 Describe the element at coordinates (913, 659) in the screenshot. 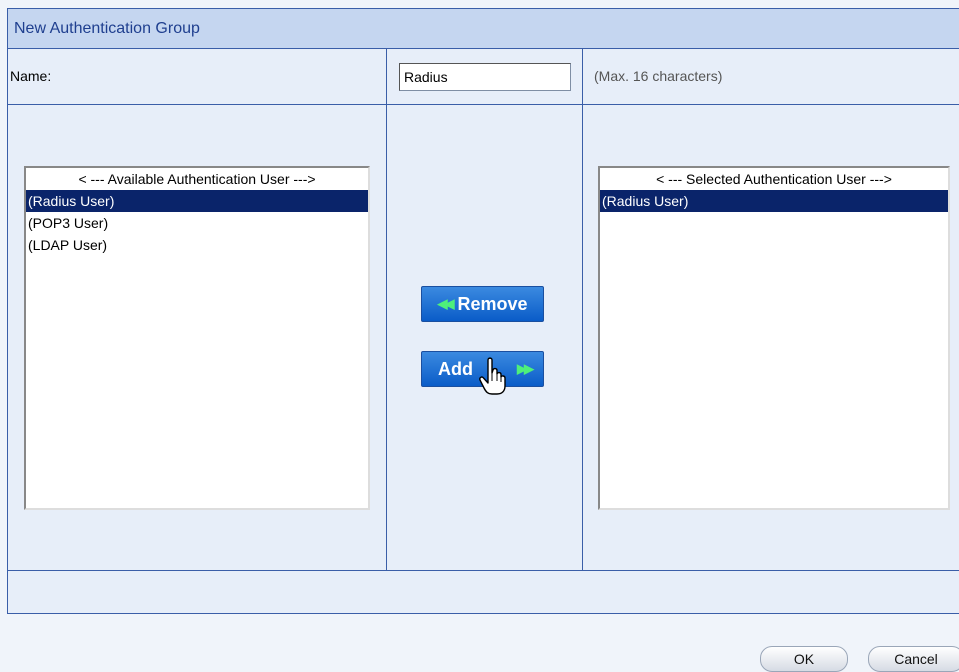

I see `cancel-button: Cancel` at that location.